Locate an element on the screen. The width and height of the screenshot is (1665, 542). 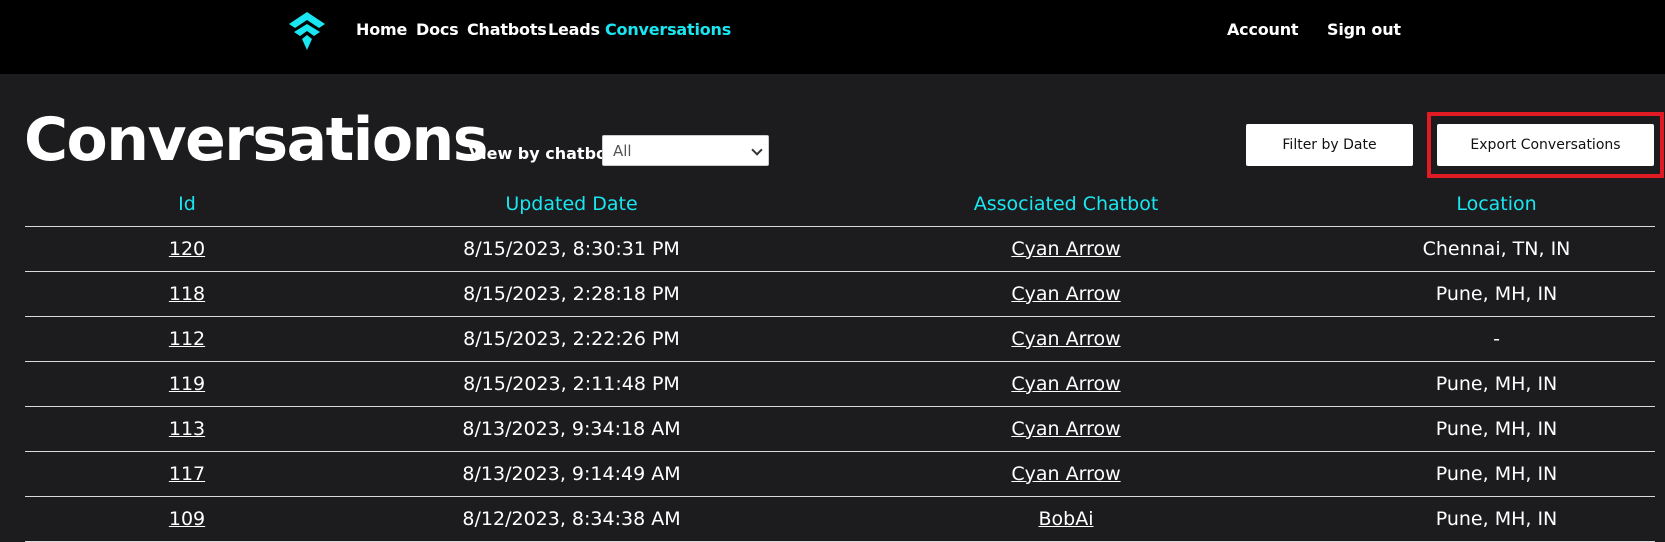
cell-id: 112 is located at coordinates (187, 339).